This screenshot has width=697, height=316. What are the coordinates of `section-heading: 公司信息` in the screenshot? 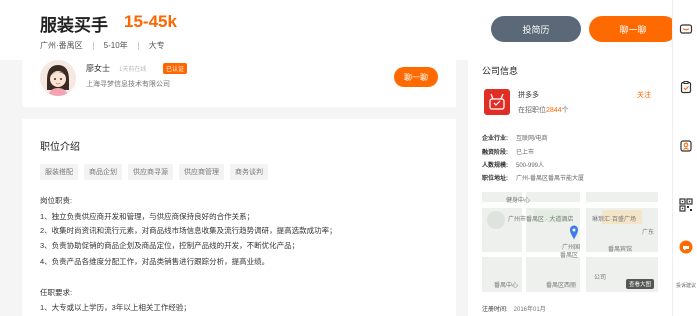 It's located at (500, 71).